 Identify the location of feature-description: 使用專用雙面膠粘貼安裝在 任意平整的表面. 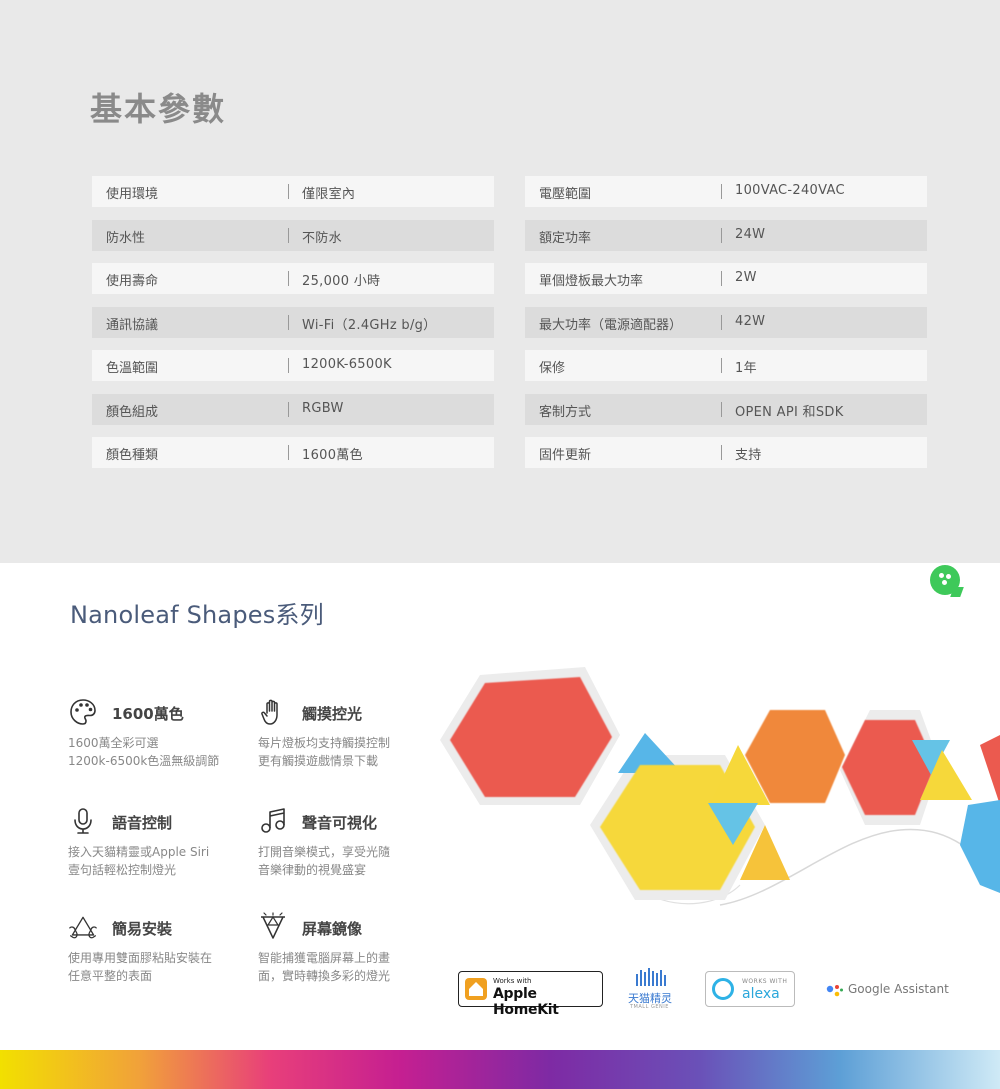
(140, 967).